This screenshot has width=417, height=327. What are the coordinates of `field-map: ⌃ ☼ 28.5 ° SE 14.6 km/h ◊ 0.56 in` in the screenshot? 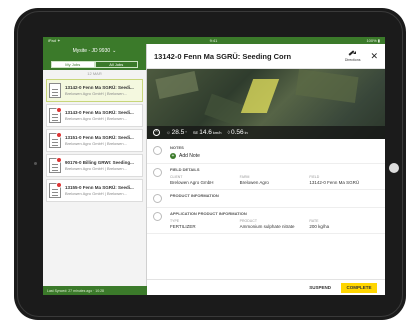 It's located at (266, 104).